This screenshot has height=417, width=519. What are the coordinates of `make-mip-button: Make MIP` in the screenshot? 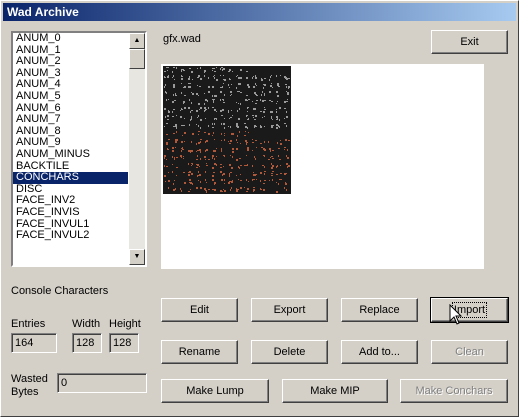 It's located at (335, 391).